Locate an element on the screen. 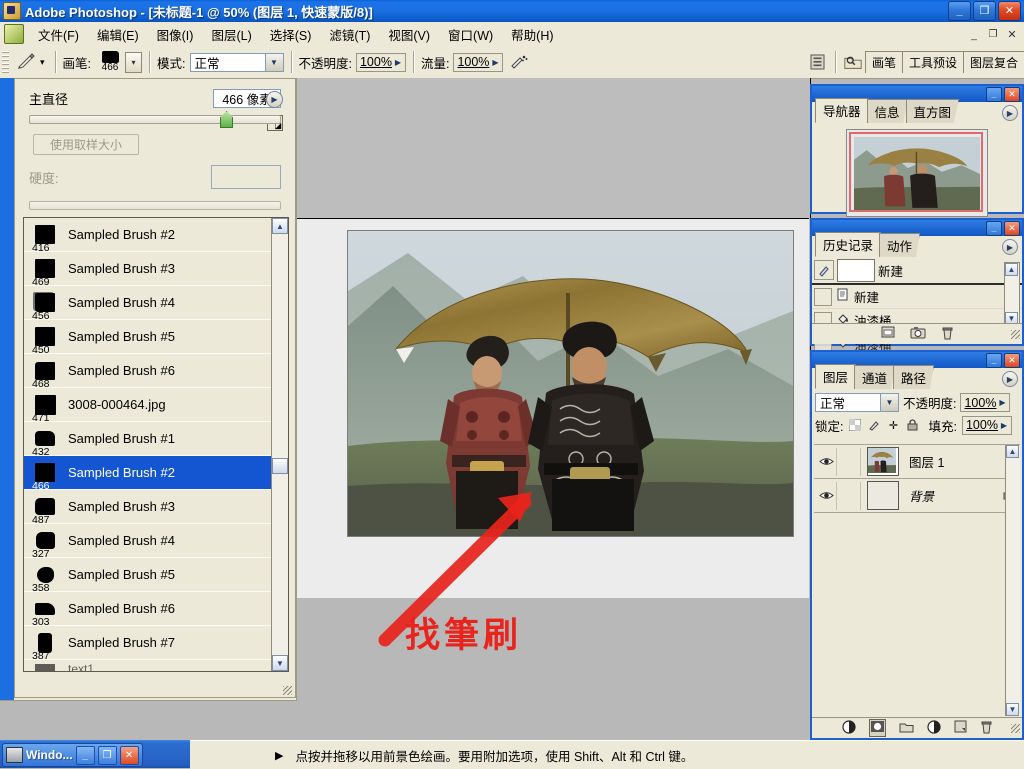 The width and height of the screenshot is (1024, 769). history-close-button: ✕ is located at coordinates (1012, 228).